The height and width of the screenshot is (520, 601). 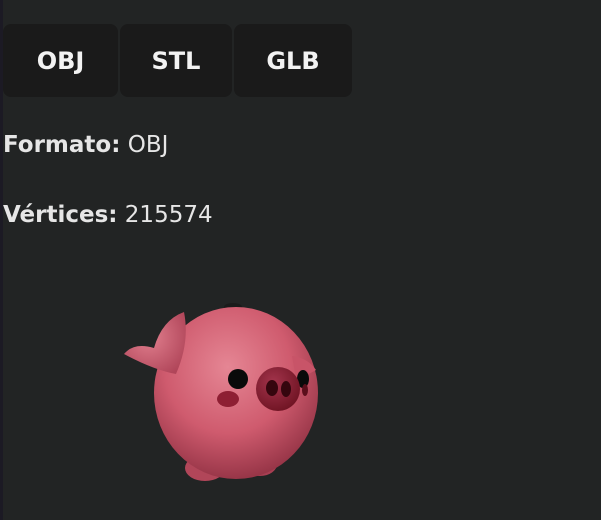 What do you see at coordinates (155, 343) in the screenshot?
I see `left-ear` at bounding box center [155, 343].